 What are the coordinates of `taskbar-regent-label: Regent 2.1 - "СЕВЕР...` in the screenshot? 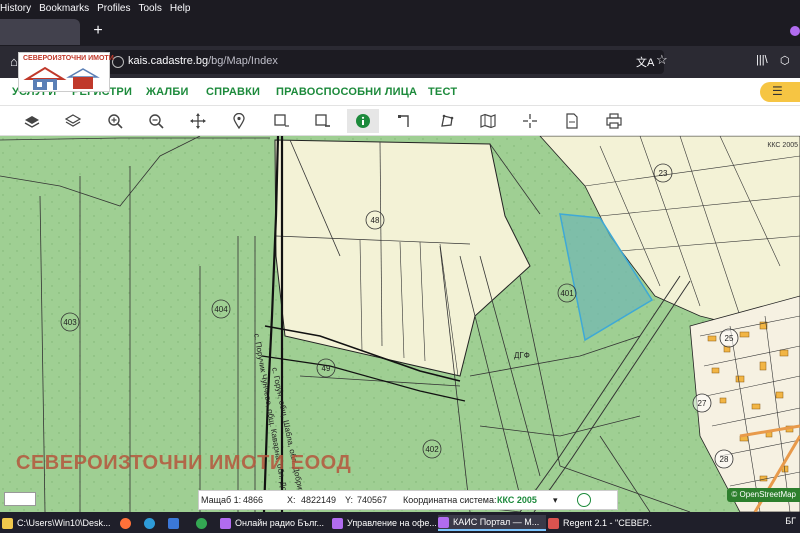 It's located at (607, 523).